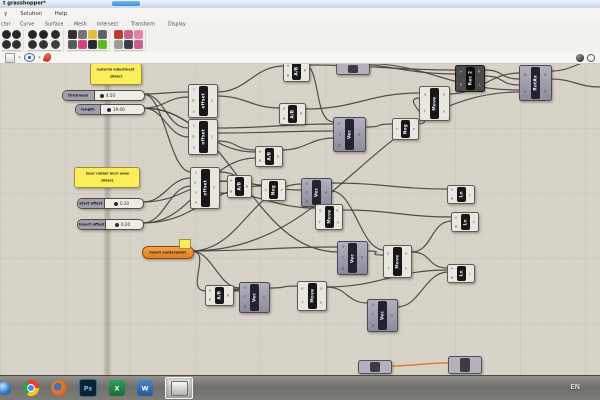 Image resolution: width=600 pixels, height=400 pixels. Describe the element at coordinates (103, 44) in the screenshot. I see `calendar-icon` at that location.